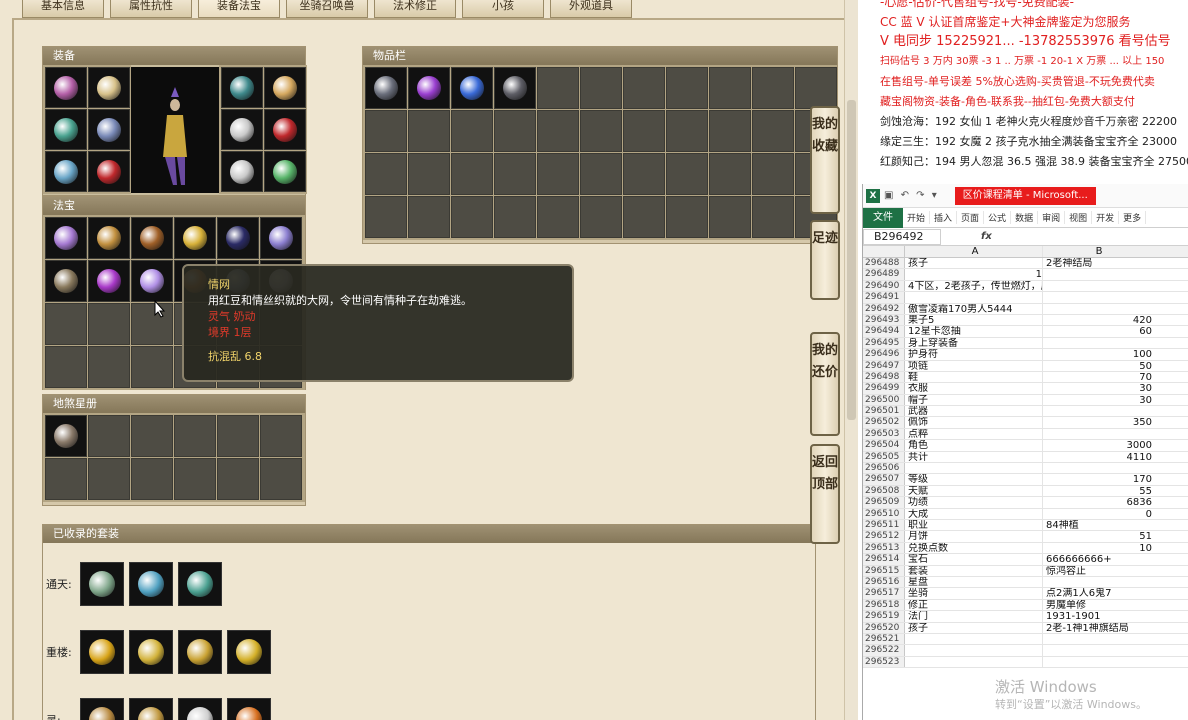 The height and width of the screenshot is (720, 1188). I want to click on cell-b: 6836, so click(1099, 502).